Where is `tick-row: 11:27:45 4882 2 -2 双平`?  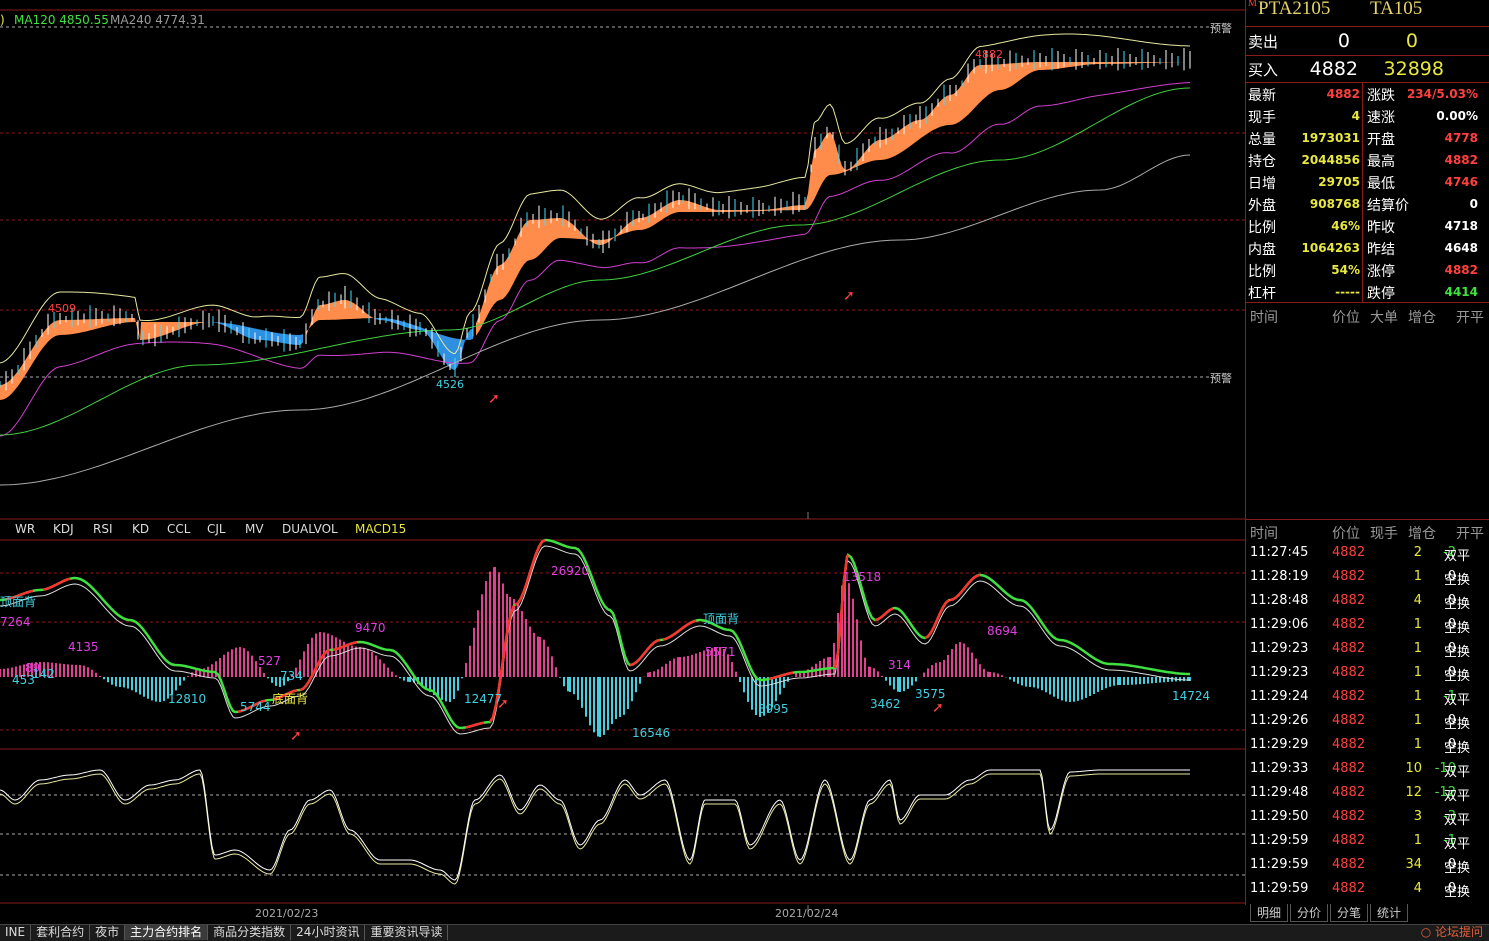
tick-row: 11:27:45 4882 2 -2 双平 is located at coordinates (1367, 554).